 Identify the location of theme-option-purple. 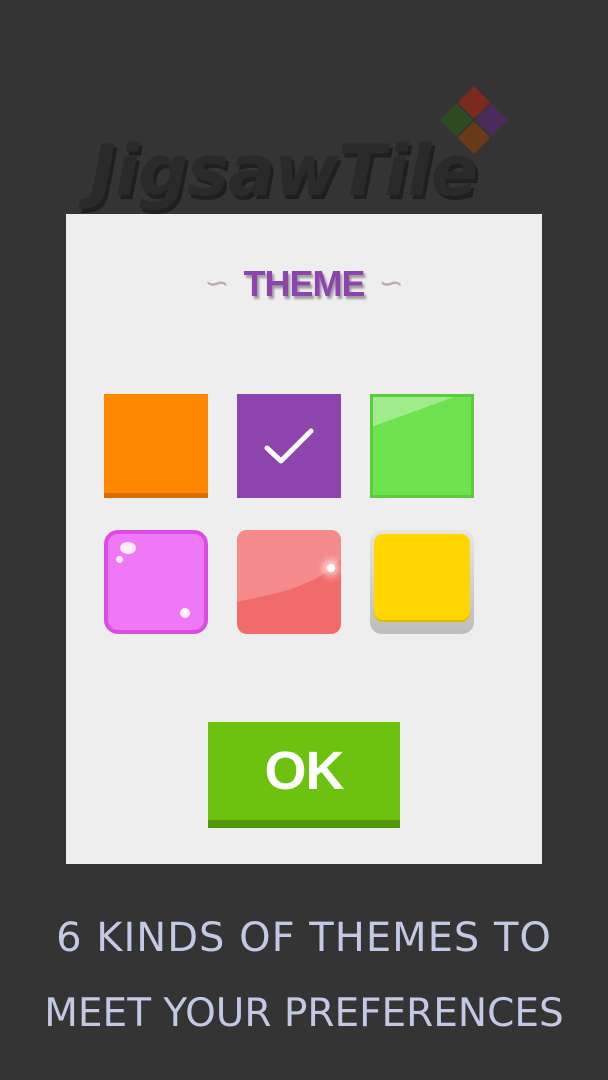
(289, 446).